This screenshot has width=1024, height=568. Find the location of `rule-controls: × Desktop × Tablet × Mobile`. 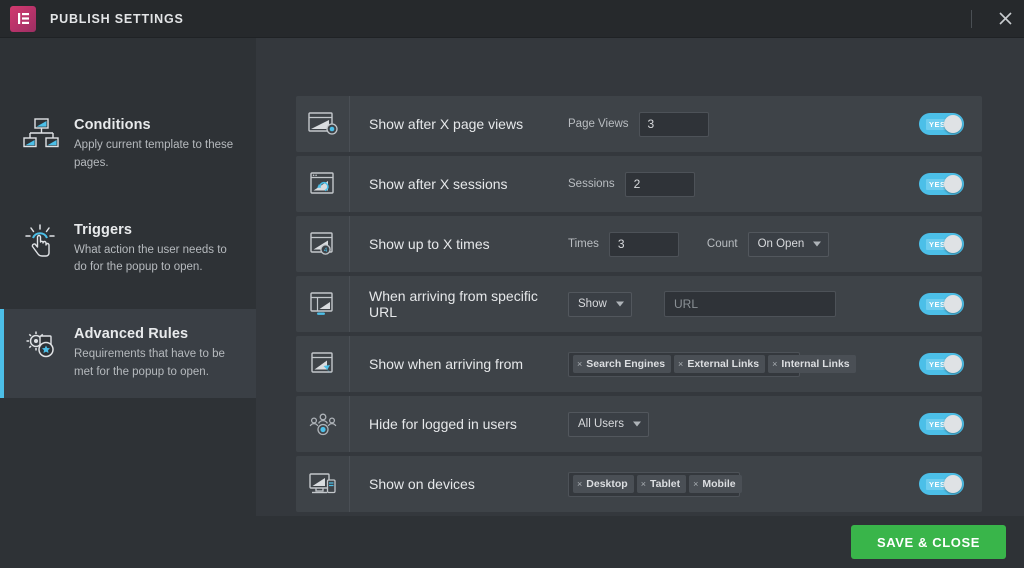

rule-controls: × Desktop × Tablet × Mobile is located at coordinates (743, 484).